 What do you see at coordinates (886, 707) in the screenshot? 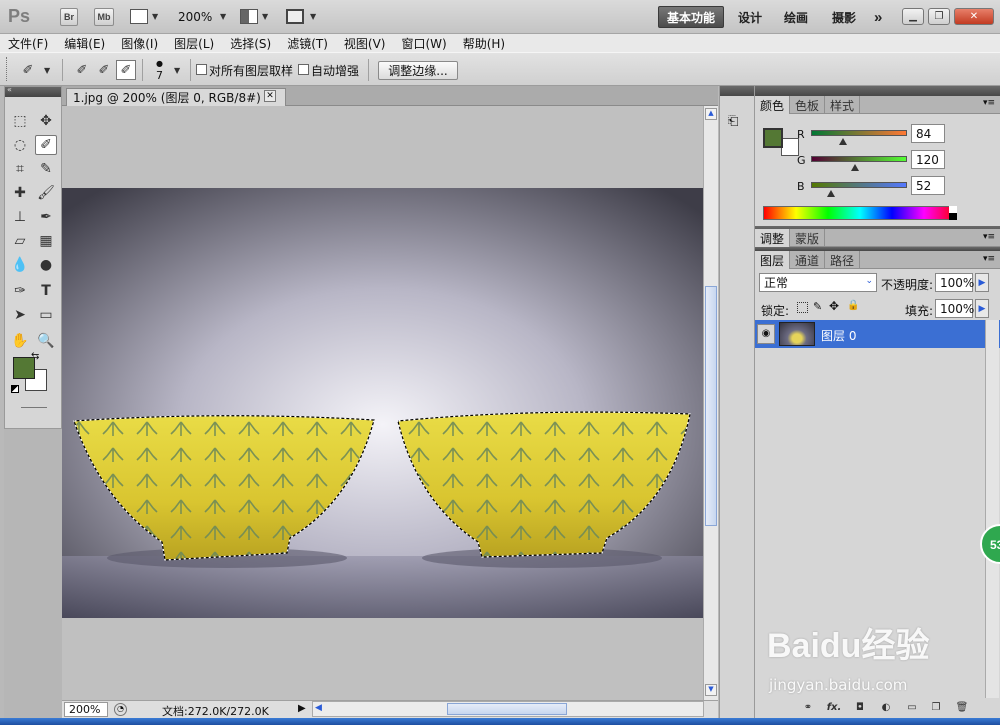
I see `adjustment-layer-icon: ◐` at bounding box center [886, 707].